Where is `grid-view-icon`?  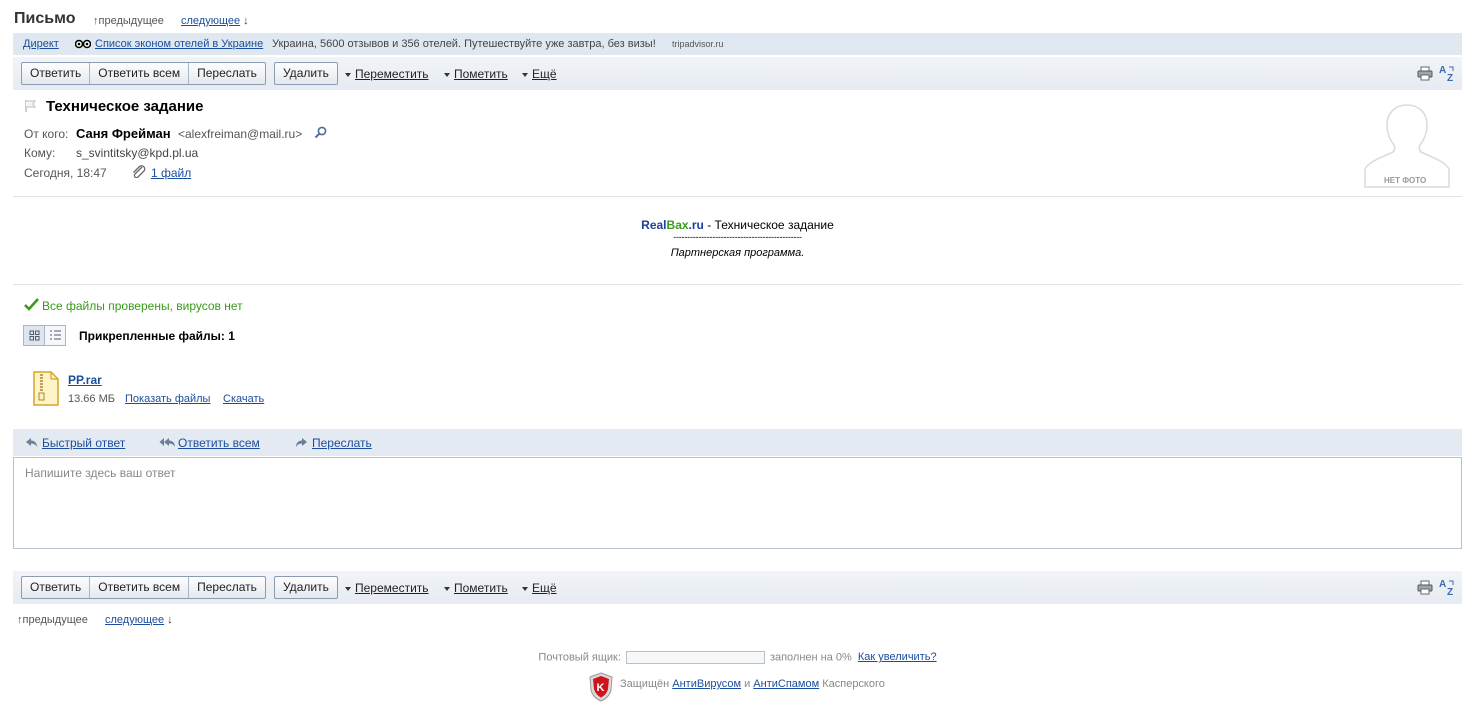
grid-view-icon is located at coordinates (34, 335).